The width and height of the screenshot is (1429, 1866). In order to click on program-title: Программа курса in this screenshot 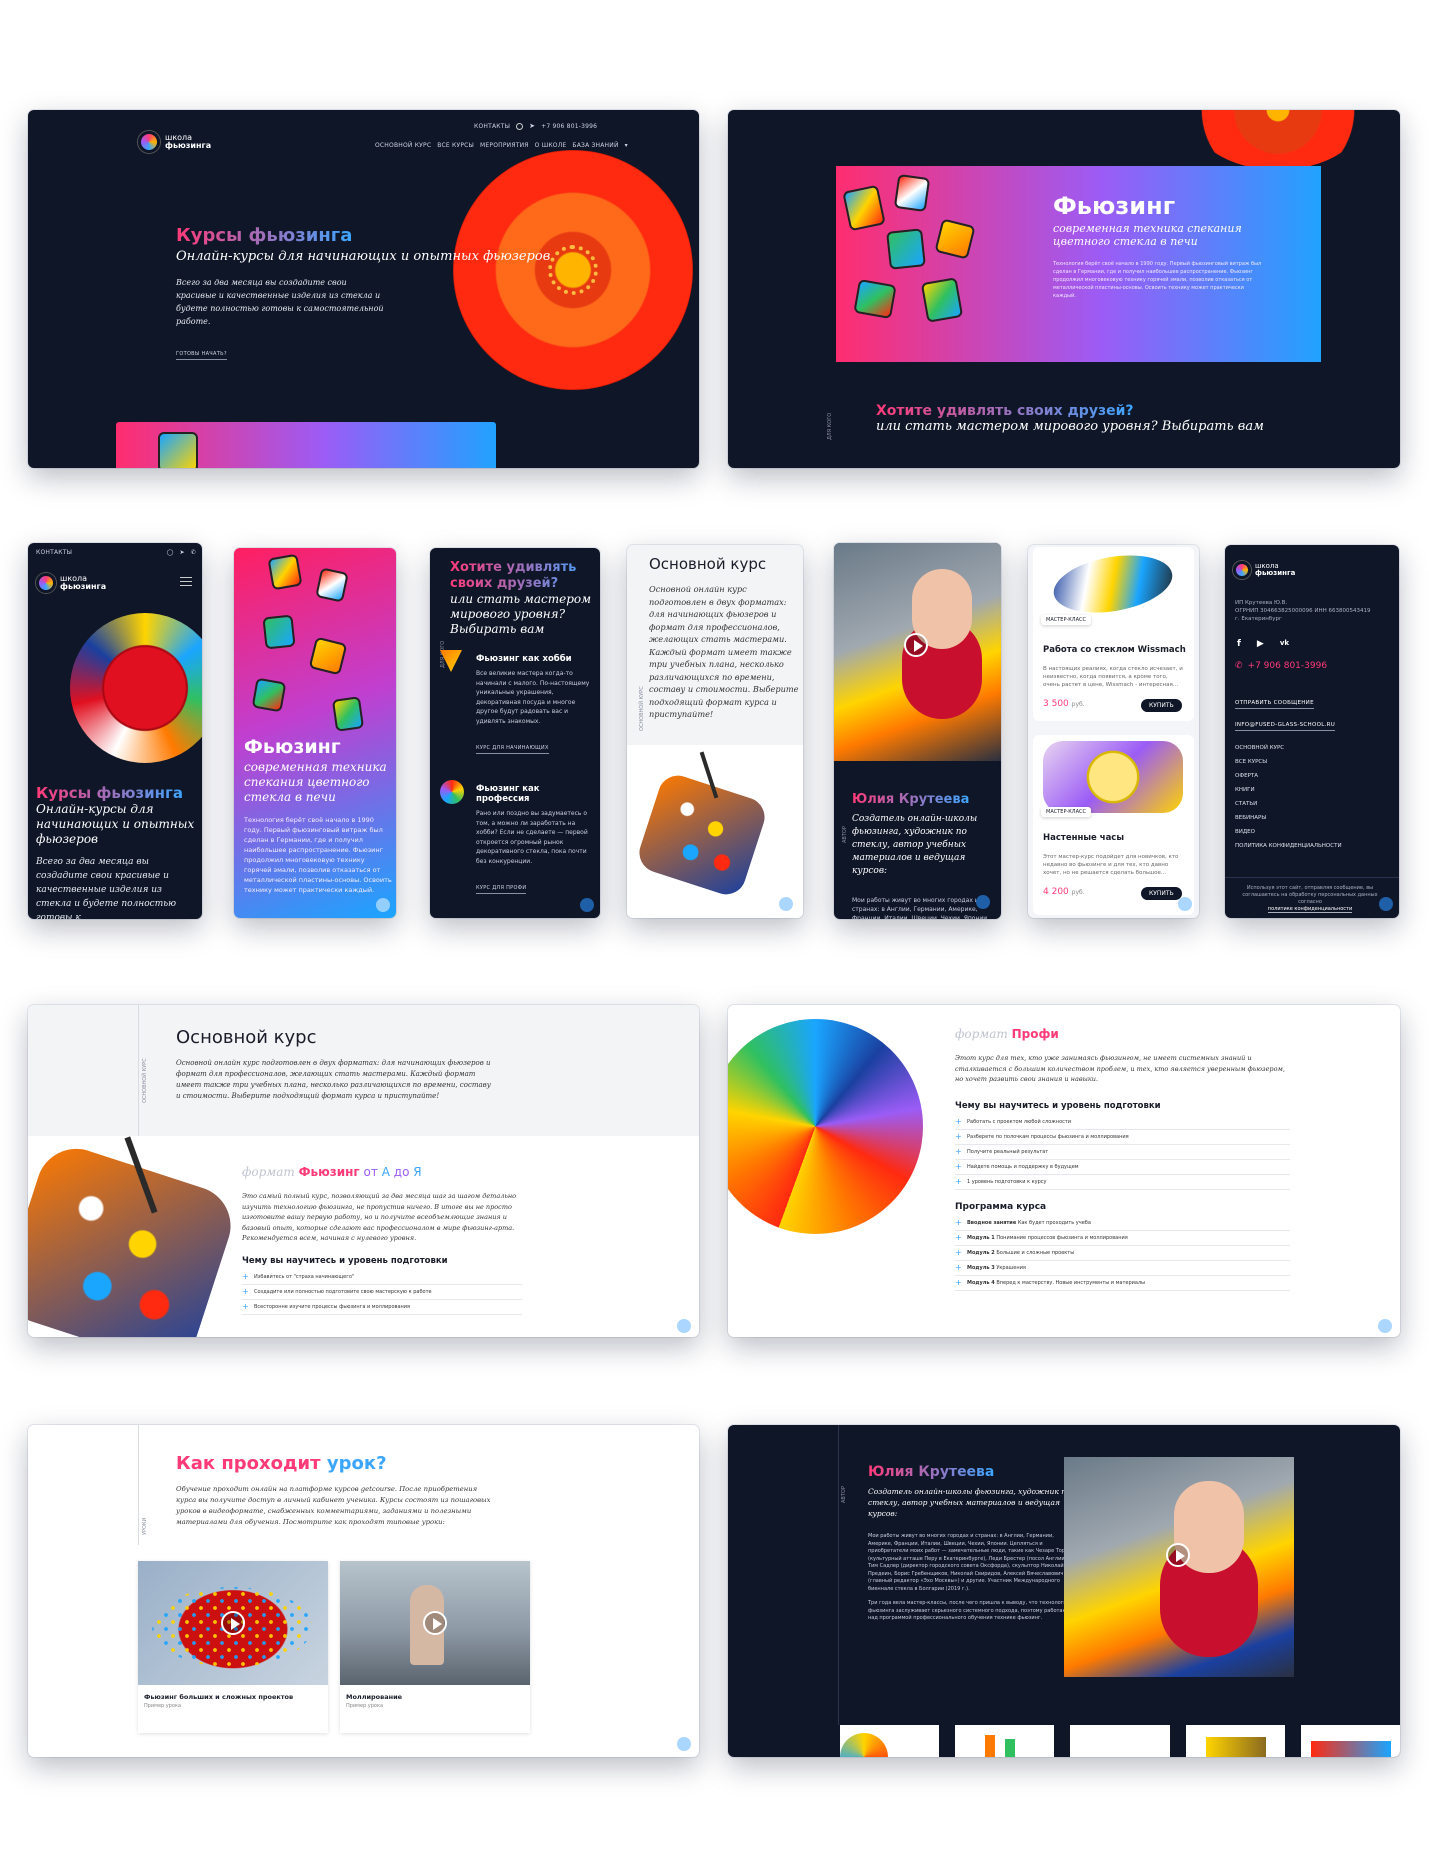, I will do `click(1001, 1206)`.